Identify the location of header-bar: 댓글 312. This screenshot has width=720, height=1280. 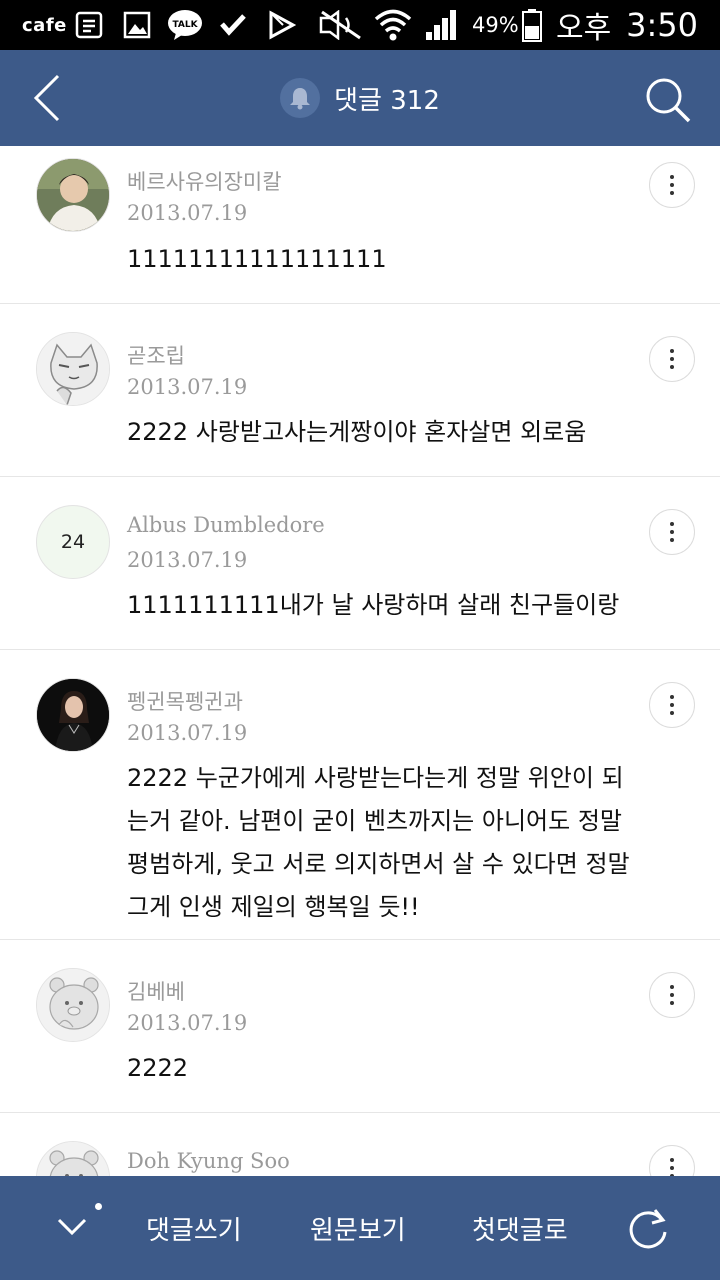
(360, 98).